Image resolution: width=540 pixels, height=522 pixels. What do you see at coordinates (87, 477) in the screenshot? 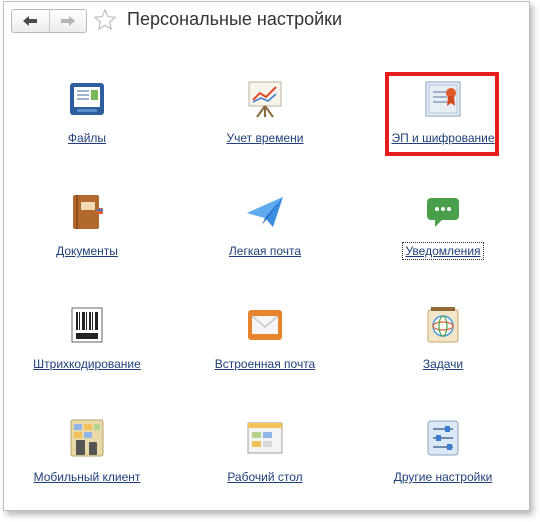
I see `tile-label: Мобильный клиент` at bounding box center [87, 477].